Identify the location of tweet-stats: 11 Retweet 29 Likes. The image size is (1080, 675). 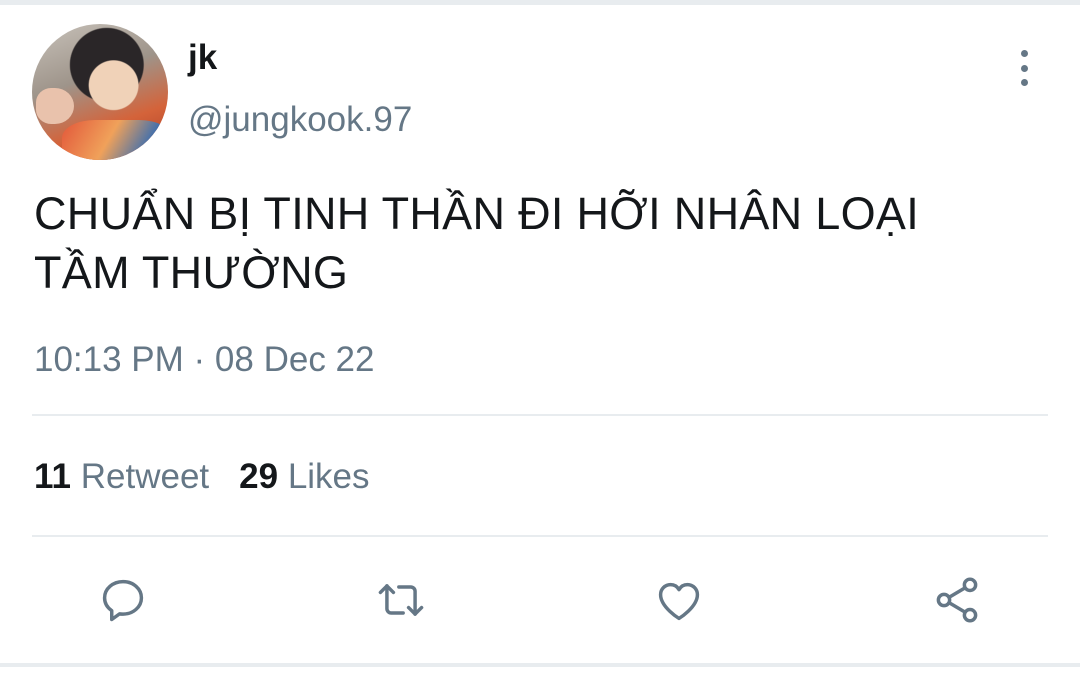
(202, 477).